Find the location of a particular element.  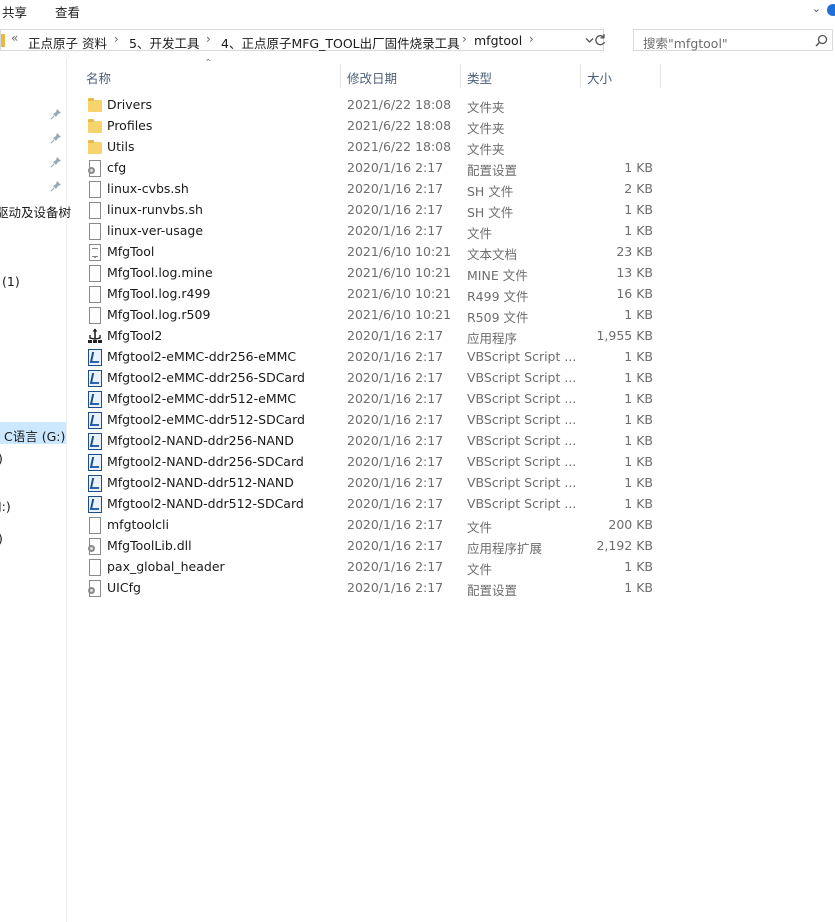

file-row: cfg 2020/1/16 2:17 配置设置 1 KB is located at coordinates (370, 168).